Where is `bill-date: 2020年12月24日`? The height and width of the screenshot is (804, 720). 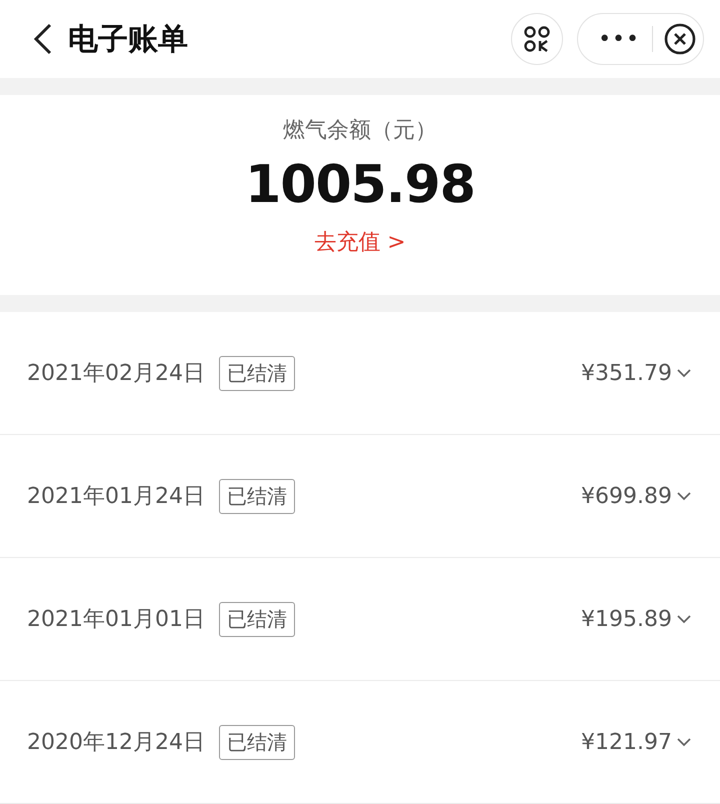 bill-date: 2020年12月24日 is located at coordinates (116, 743).